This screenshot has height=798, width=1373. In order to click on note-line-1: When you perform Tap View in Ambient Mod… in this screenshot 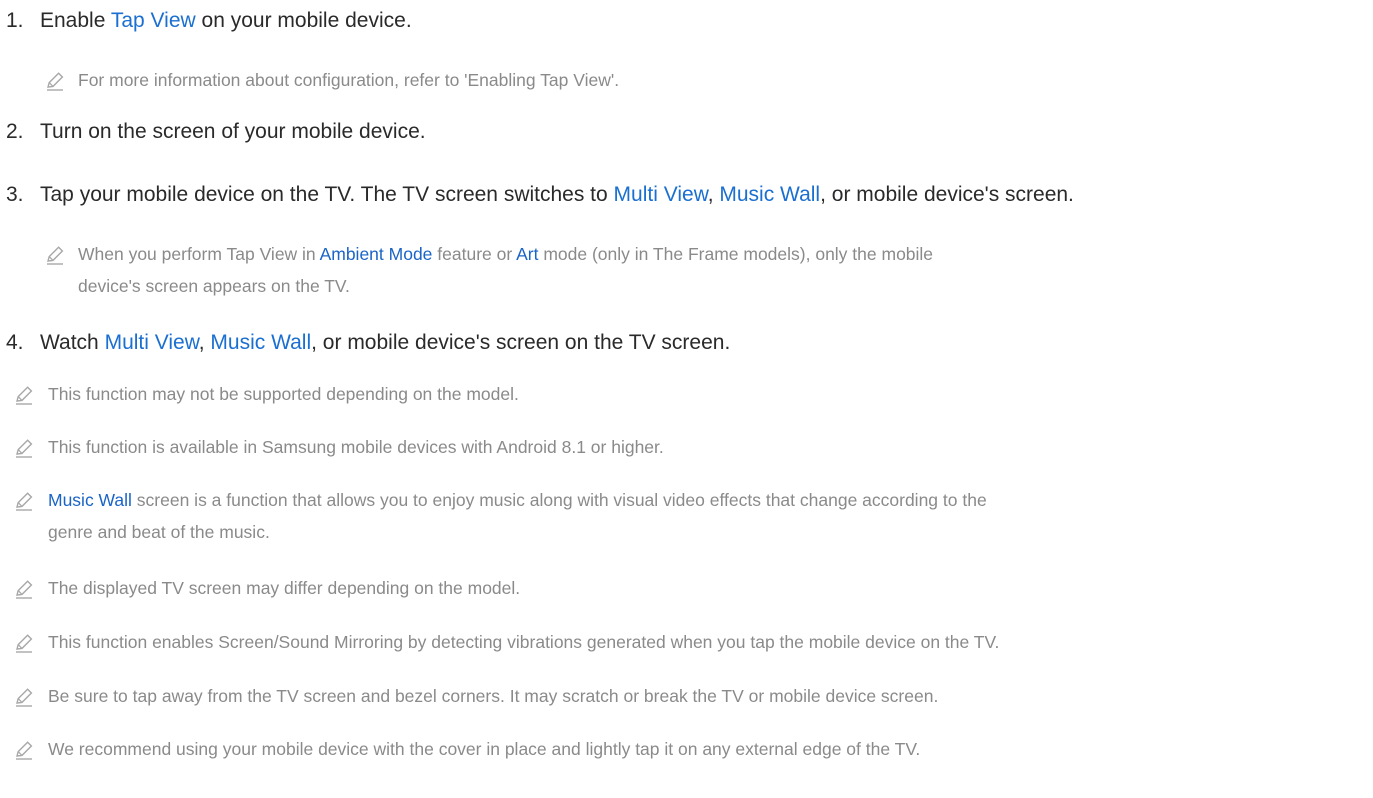, I will do `click(688, 254)`.